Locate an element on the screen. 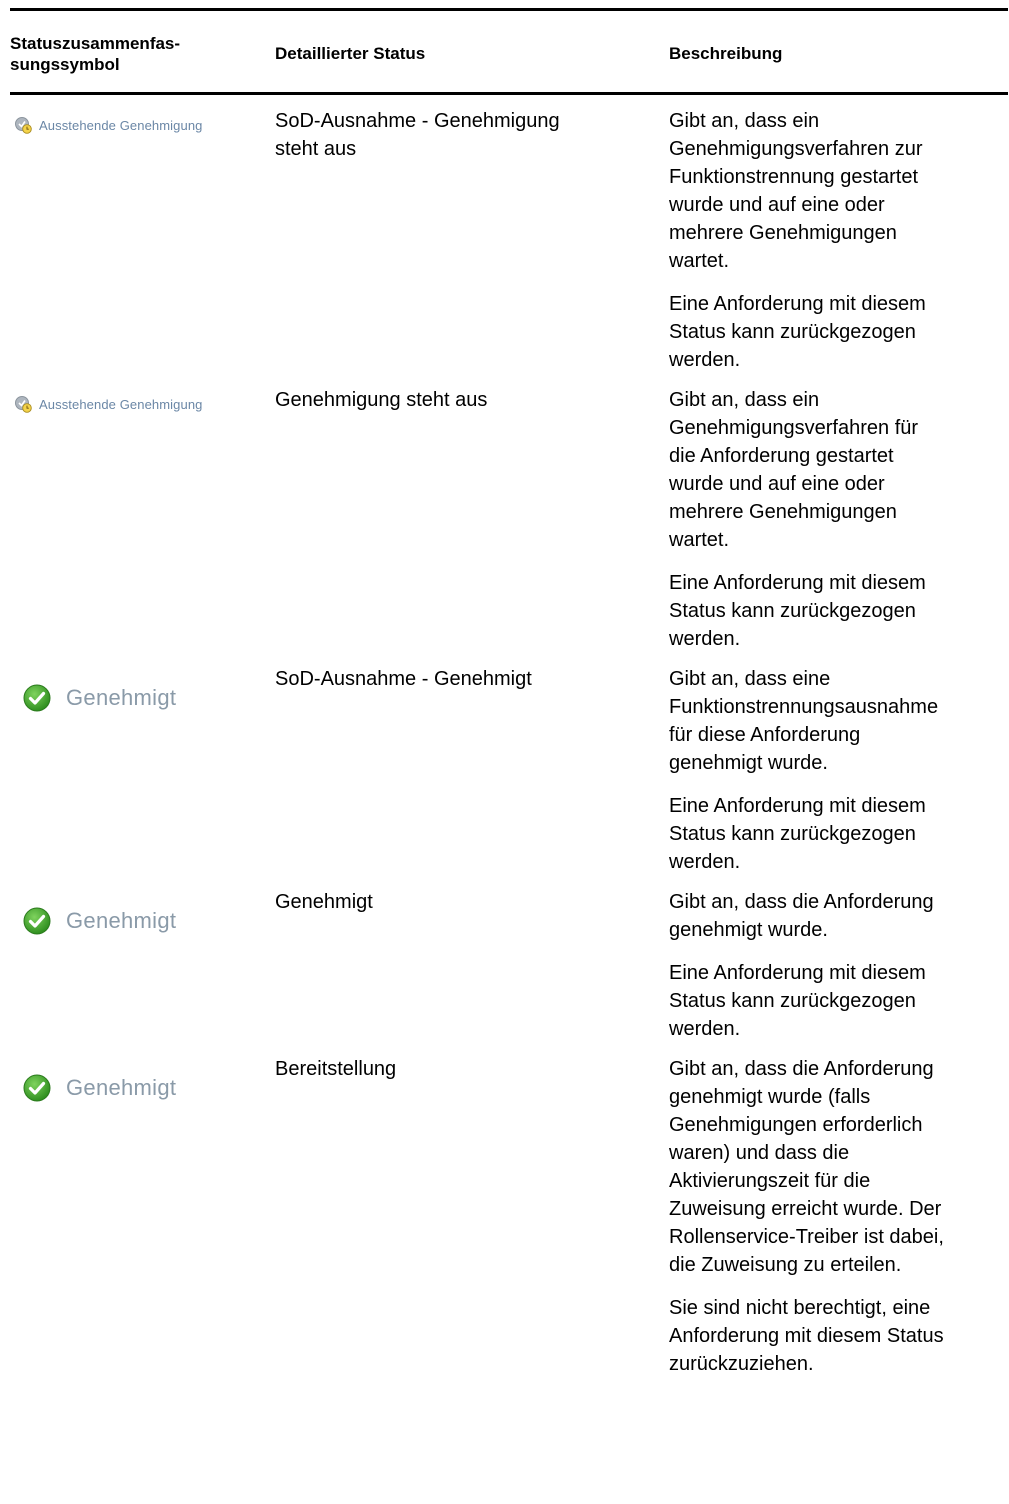 The image size is (1009, 1504). detail-cell: SoD-Ausnahme - Genehmigung steht aus is located at coordinates (472, 234).